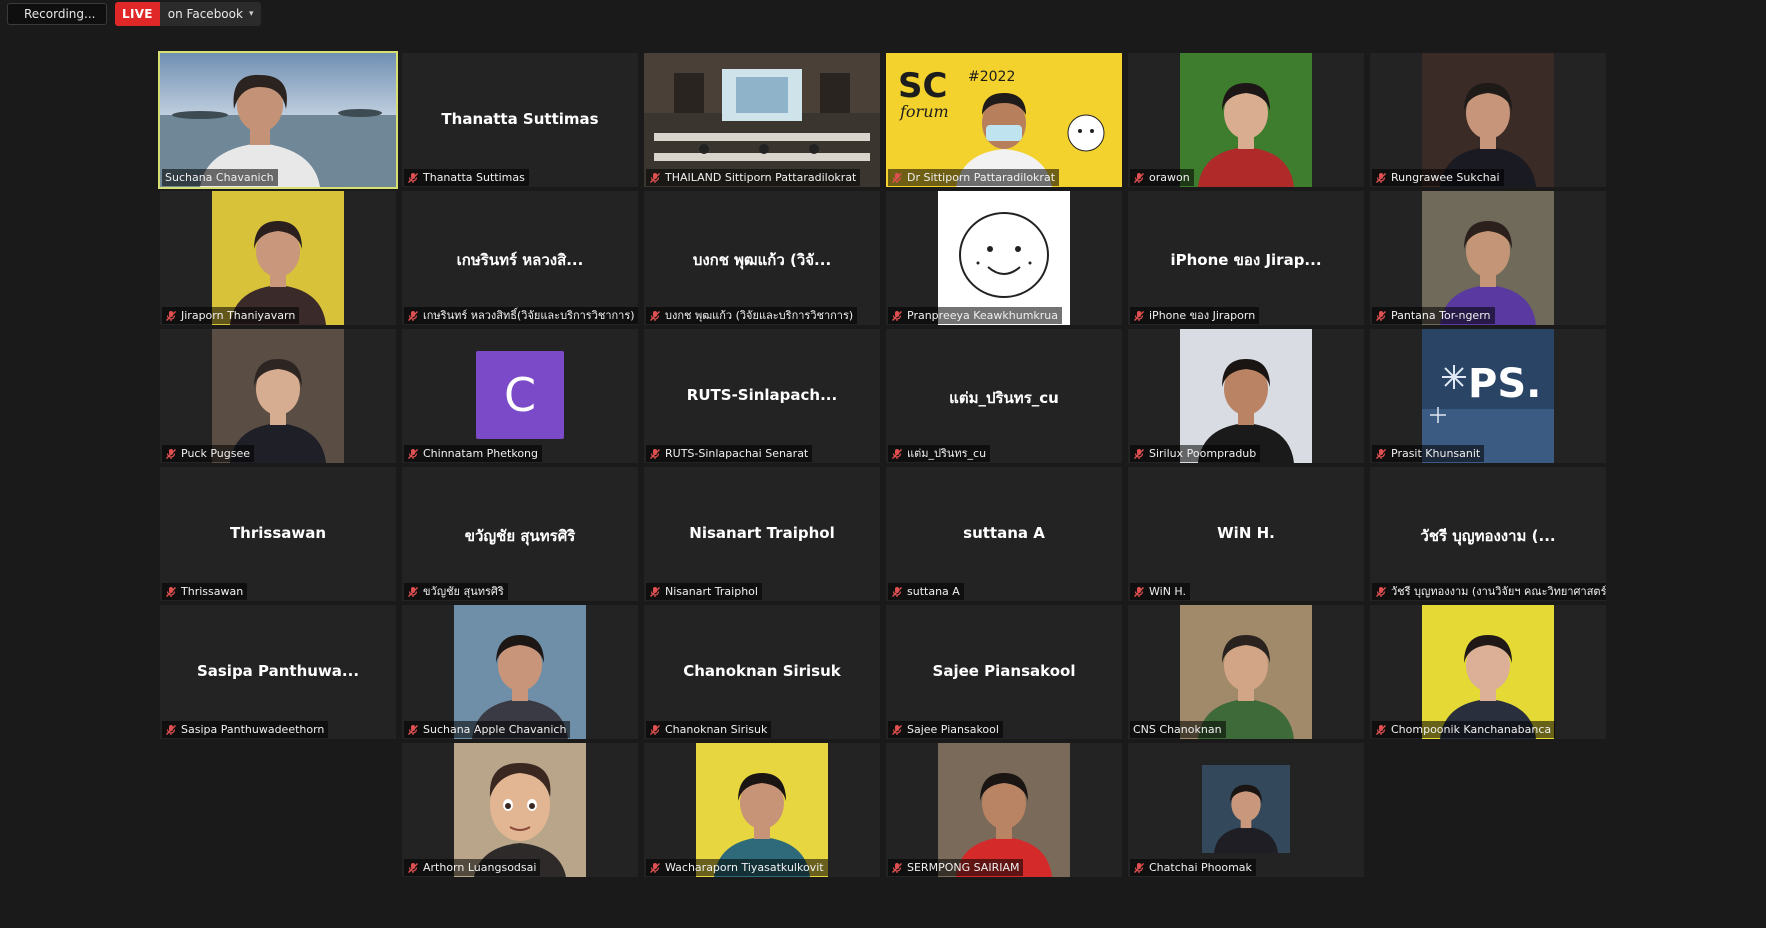 This screenshot has height=928, width=1766. I want to click on participant-tile: Puck Pugsee, so click(278, 396).